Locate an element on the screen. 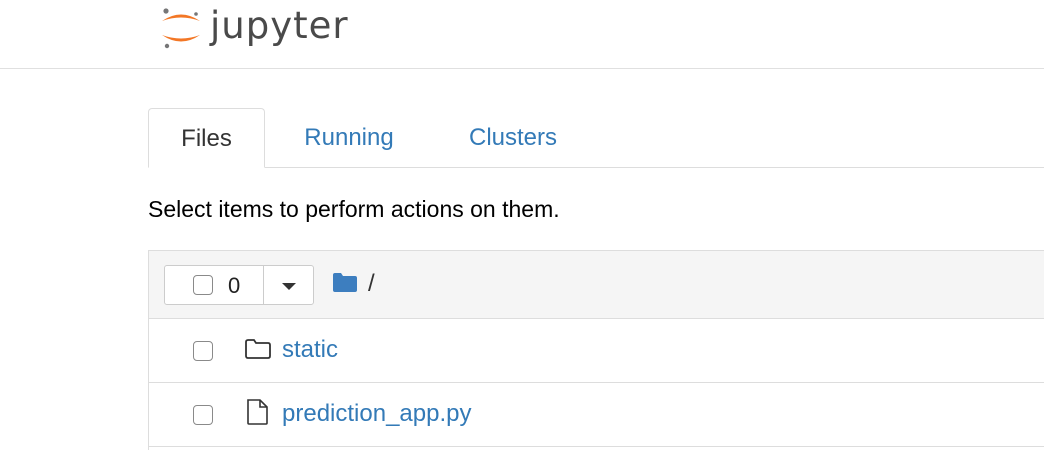  tab-running: Running is located at coordinates (349, 137).